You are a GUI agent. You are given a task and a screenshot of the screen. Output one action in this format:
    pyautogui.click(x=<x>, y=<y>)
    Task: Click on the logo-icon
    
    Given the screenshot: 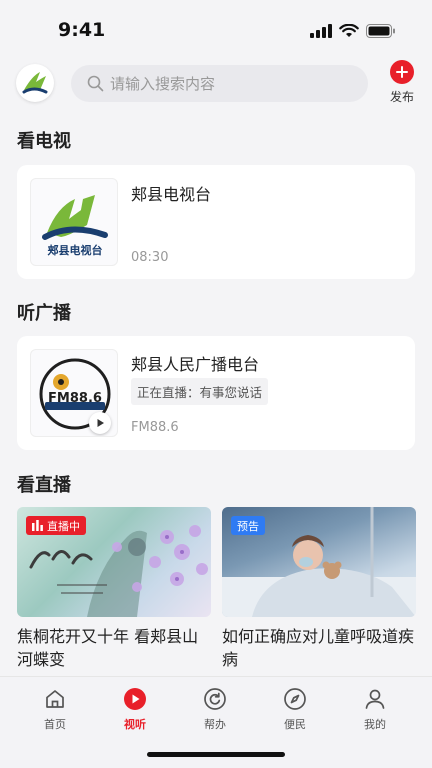 What is the action you would take?
    pyautogui.click(x=35, y=83)
    